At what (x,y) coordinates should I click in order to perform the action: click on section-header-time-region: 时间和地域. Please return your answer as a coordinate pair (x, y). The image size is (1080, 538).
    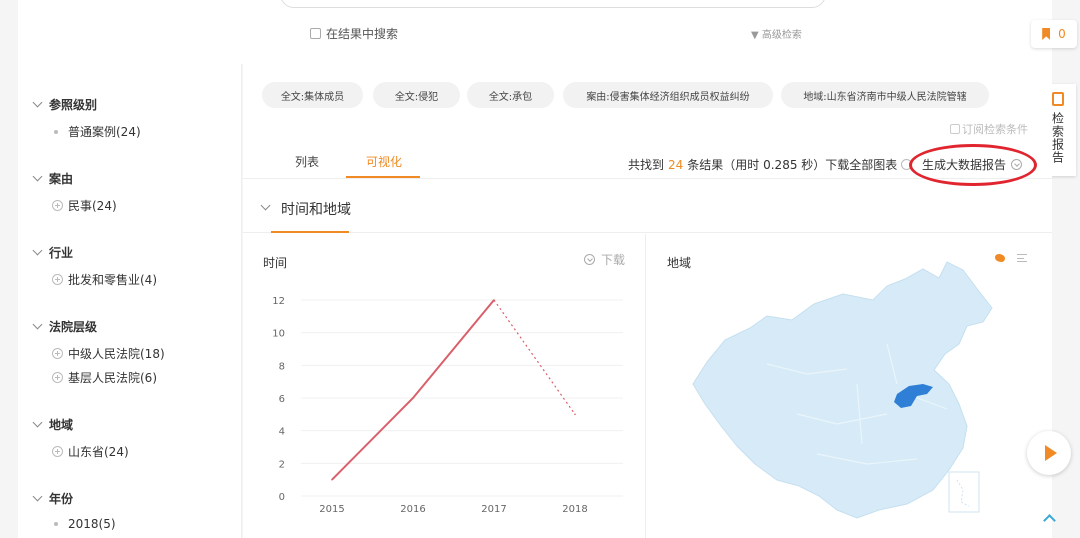
    Looking at the image, I should click on (647, 206).